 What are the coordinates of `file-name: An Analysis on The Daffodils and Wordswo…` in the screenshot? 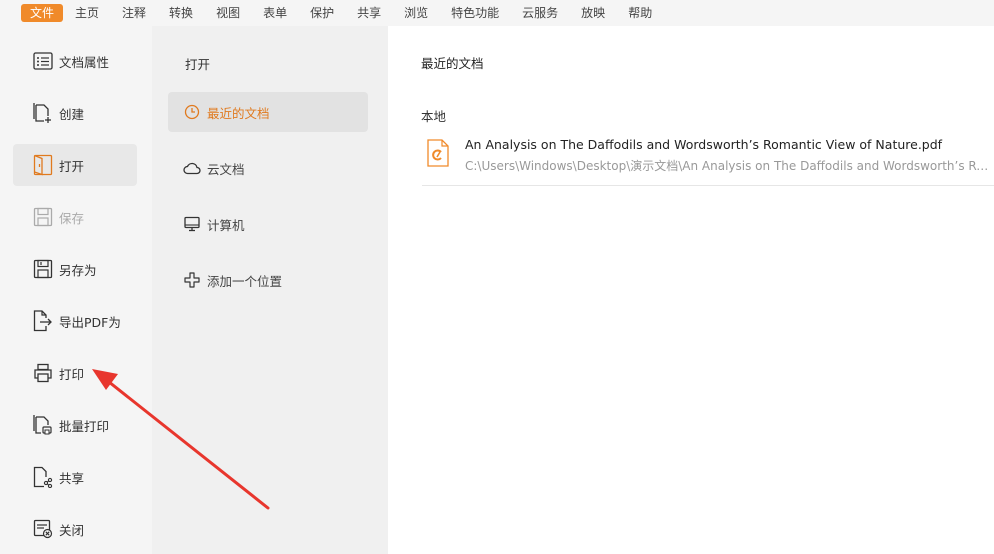 It's located at (704, 144).